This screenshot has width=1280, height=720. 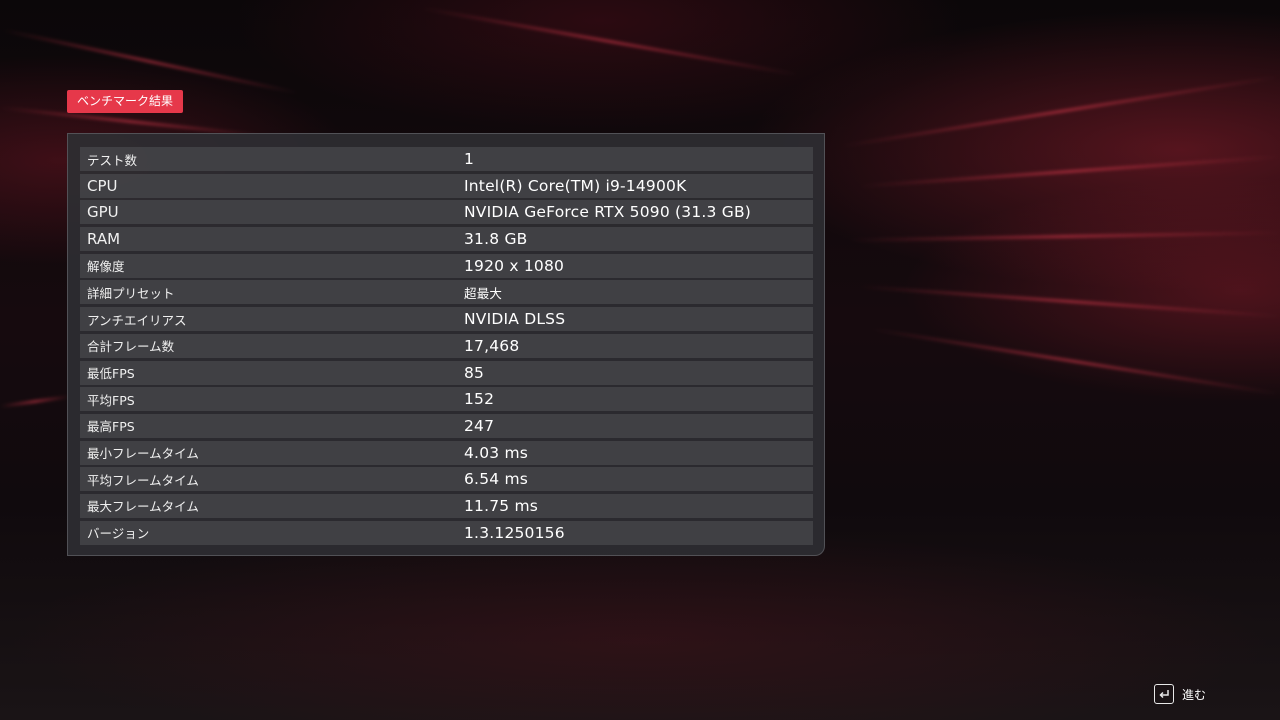 What do you see at coordinates (106, 267) in the screenshot?
I see `result-label: 解像度` at bounding box center [106, 267].